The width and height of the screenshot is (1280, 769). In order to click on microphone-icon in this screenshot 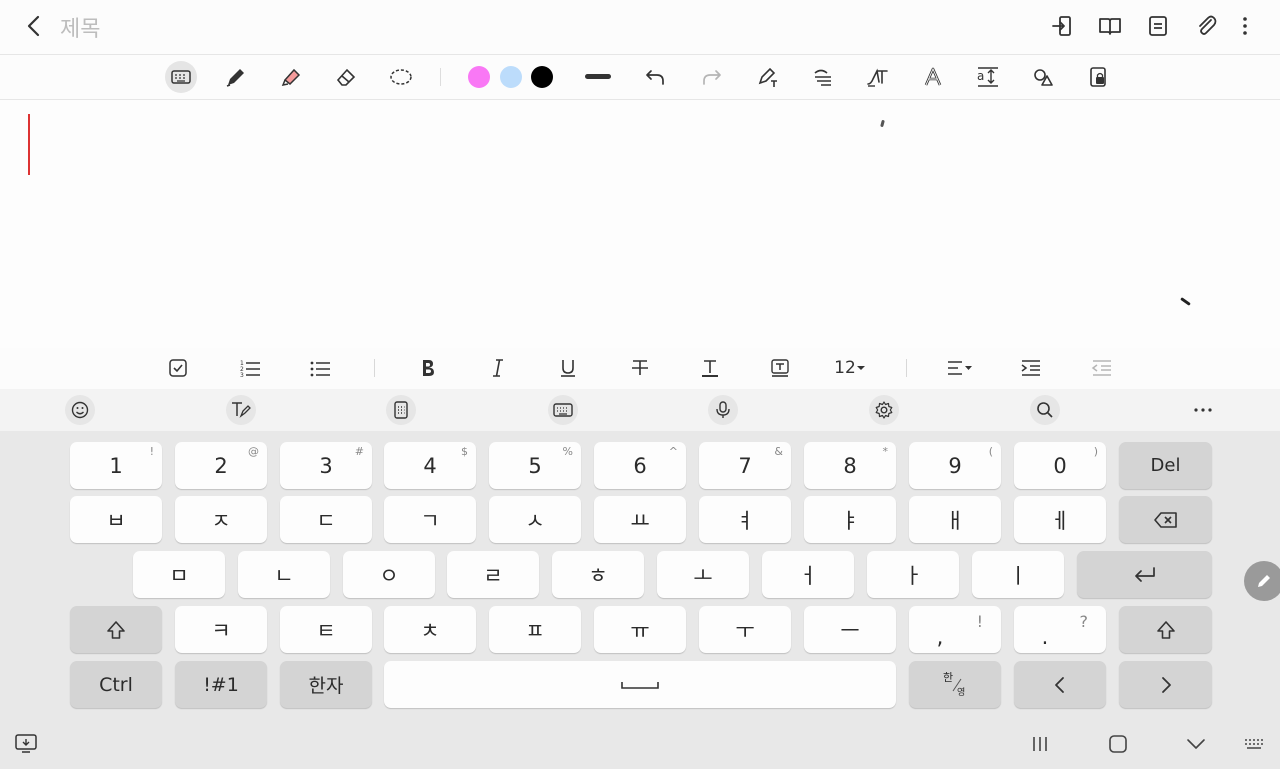, I will do `click(723, 410)`.